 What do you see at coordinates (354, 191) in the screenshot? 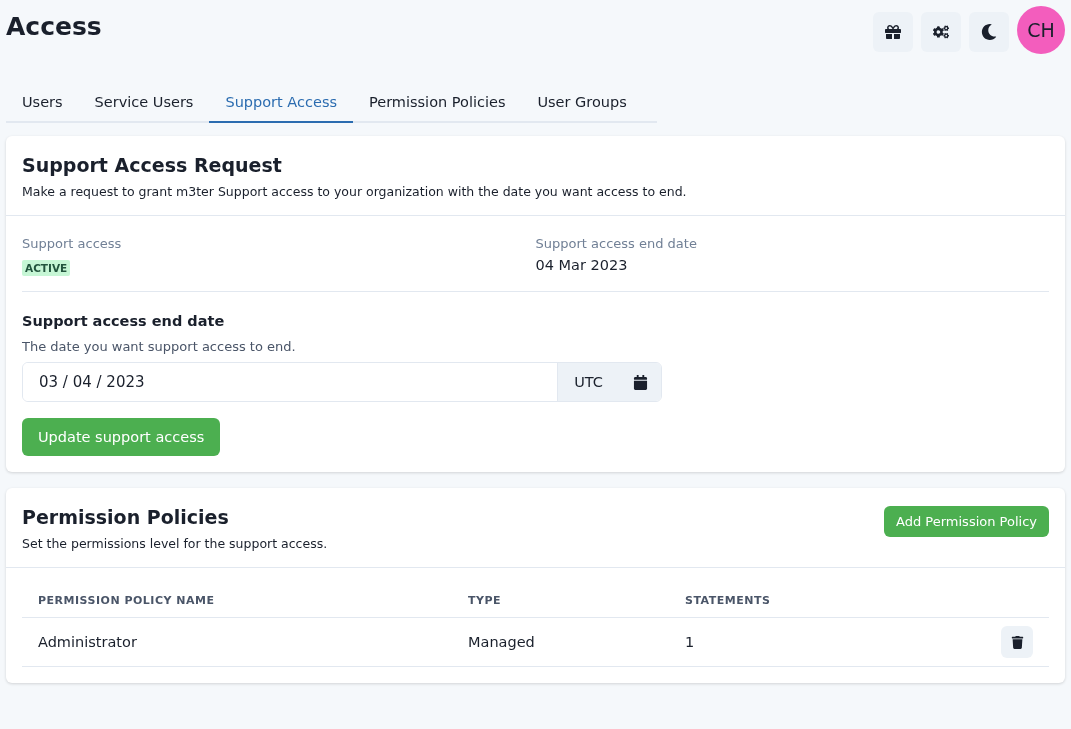
I see `card-description: Make a request to grant m3ter Support access to your organization with the date you want access to end.` at bounding box center [354, 191].